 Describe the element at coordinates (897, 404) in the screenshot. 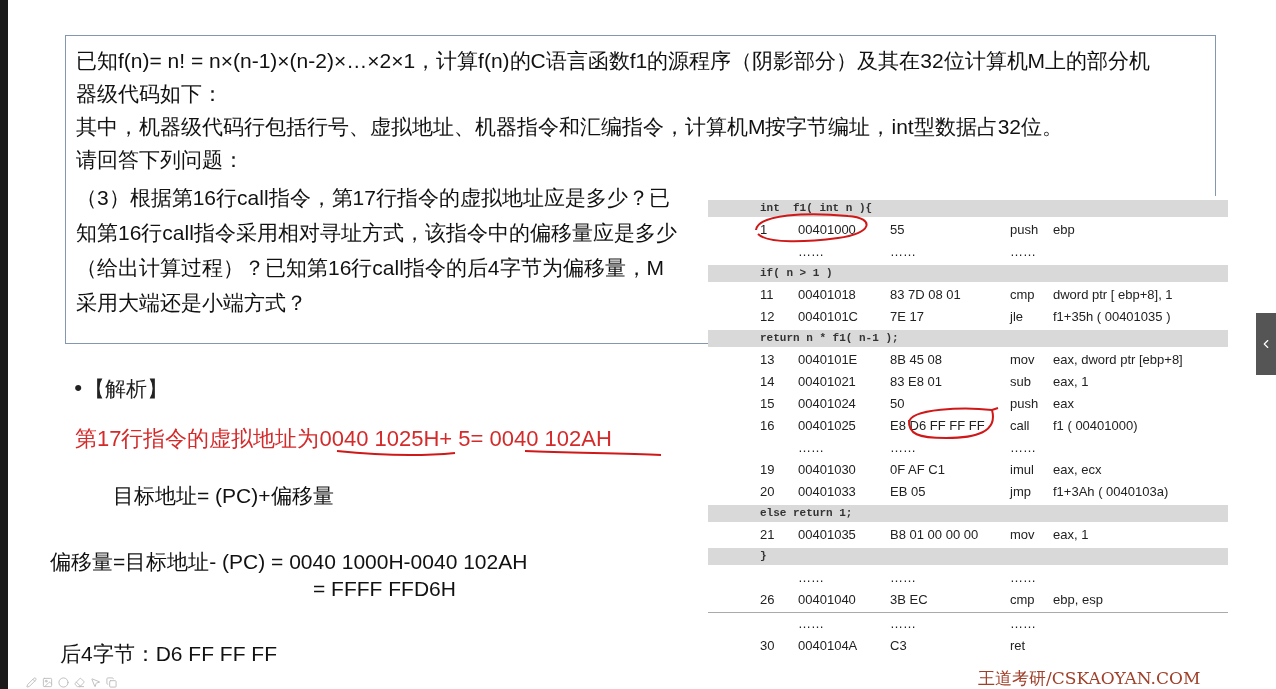

I see `machine-code: 50` at that location.